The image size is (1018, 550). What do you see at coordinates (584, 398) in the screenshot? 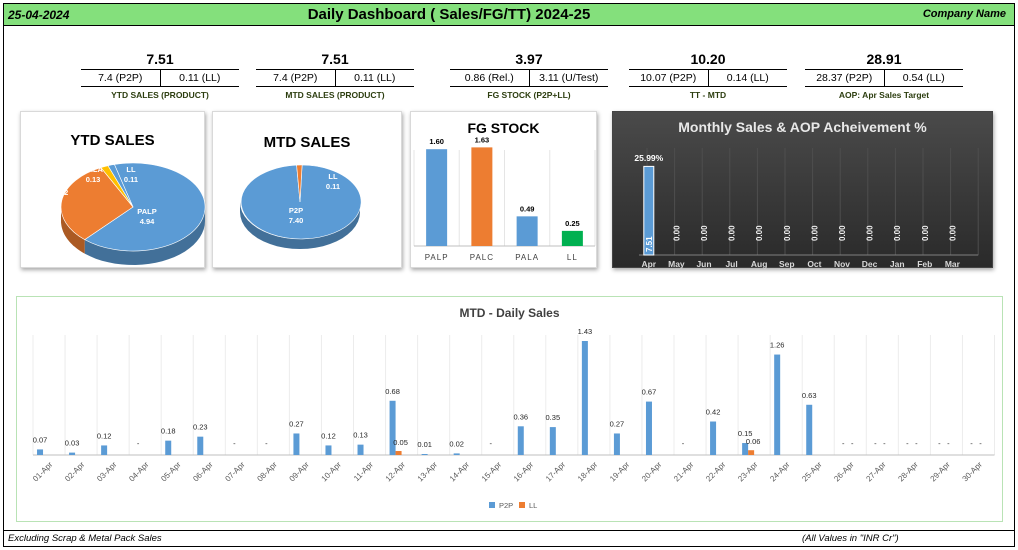
I see `bar-p2p-18-apr` at bounding box center [584, 398].